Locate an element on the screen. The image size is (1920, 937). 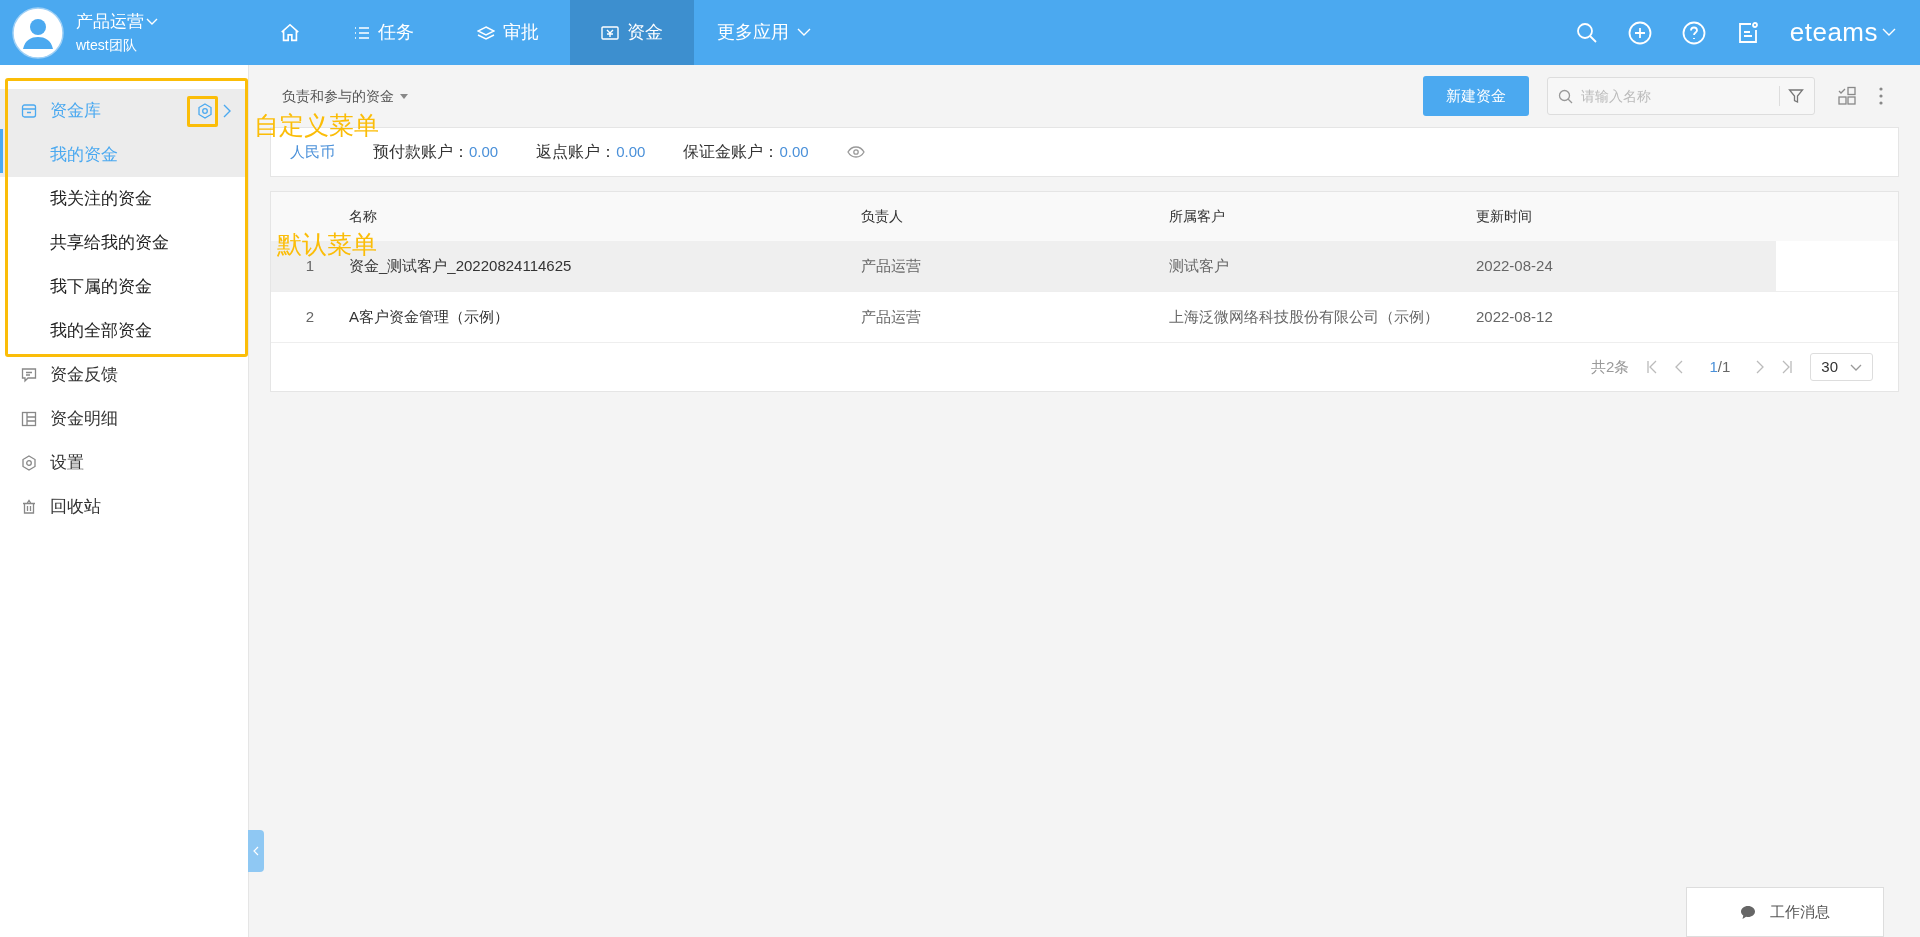
account-label: 预付款账户： is located at coordinates (421, 152).